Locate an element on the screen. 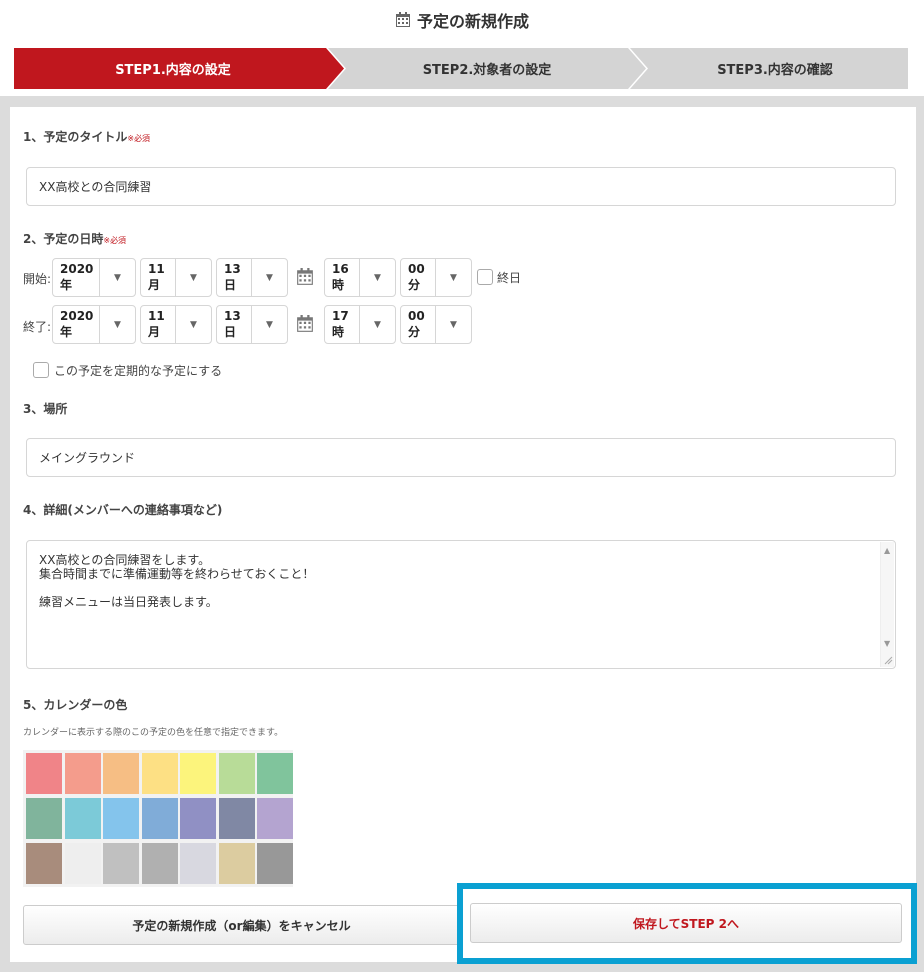  place-section-label: 3、場所 is located at coordinates (45, 409).